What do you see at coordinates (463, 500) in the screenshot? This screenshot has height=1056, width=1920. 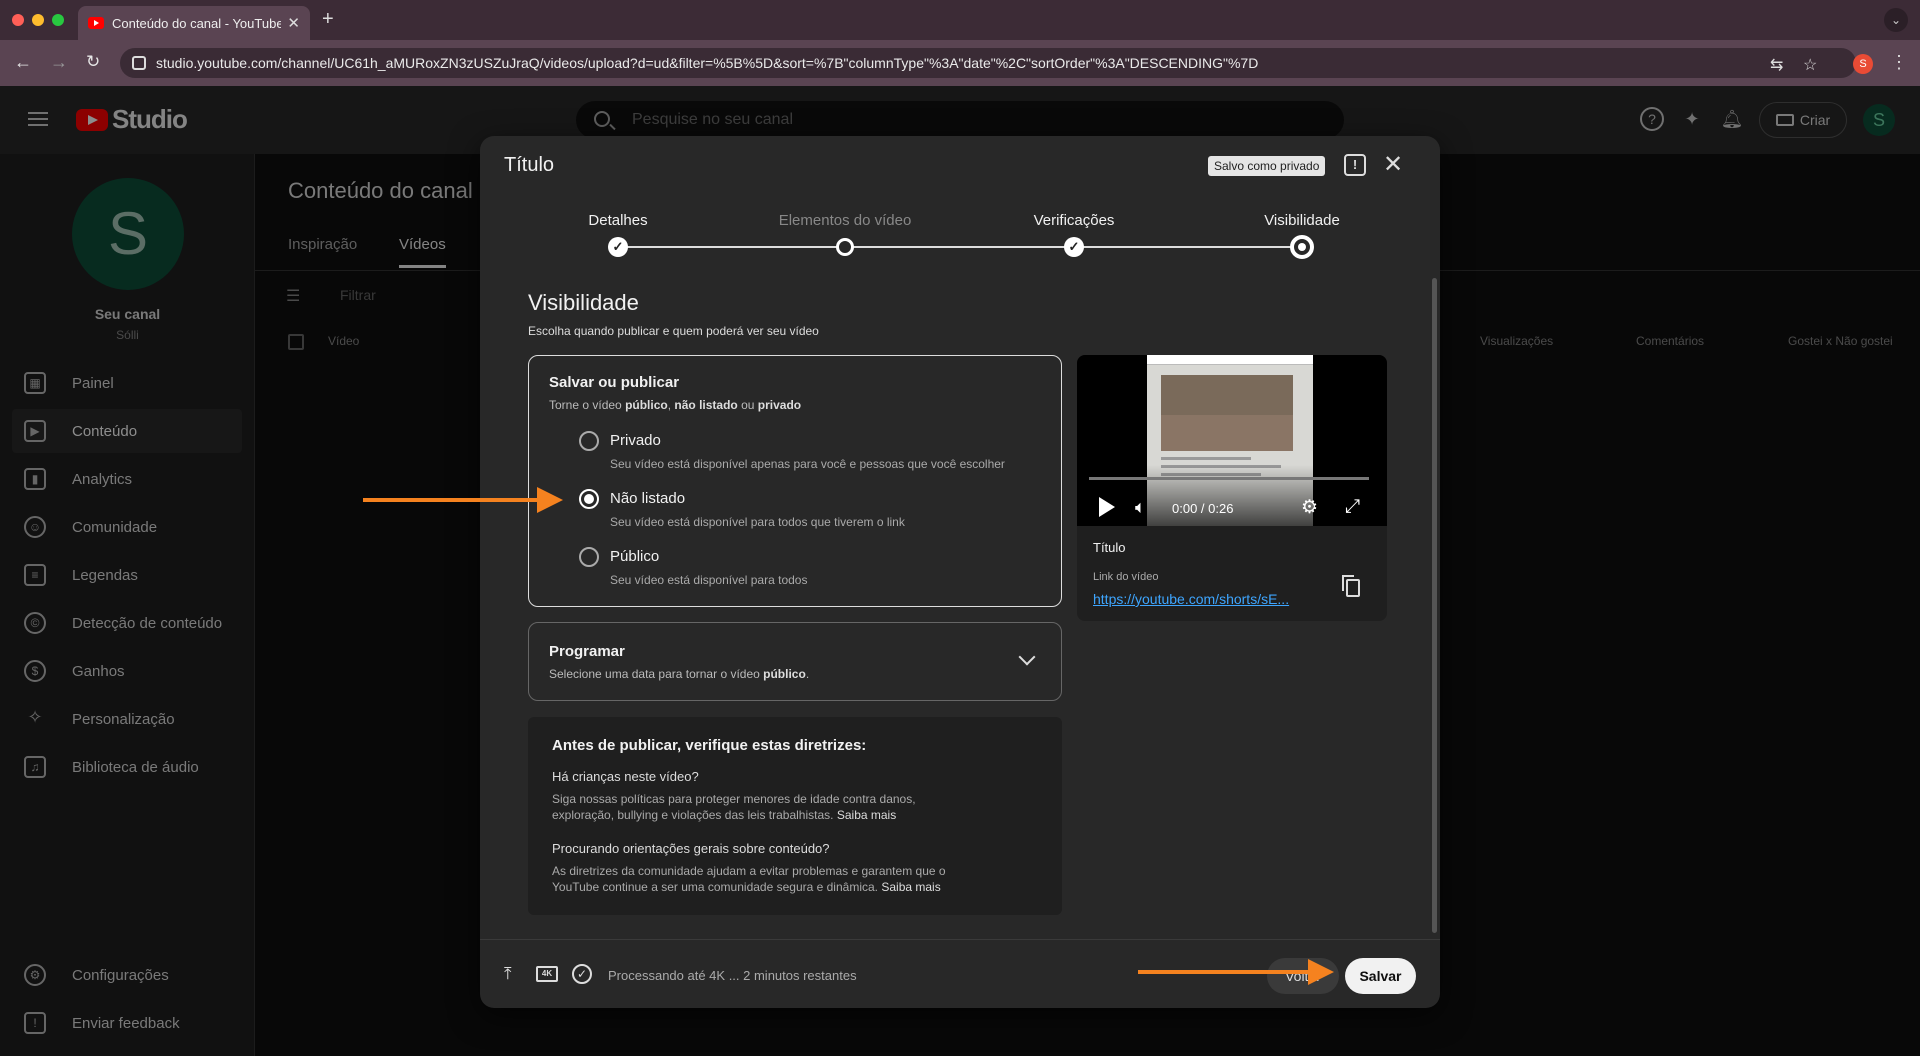 I see `annotation-arrow-unlisted` at bounding box center [463, 500].